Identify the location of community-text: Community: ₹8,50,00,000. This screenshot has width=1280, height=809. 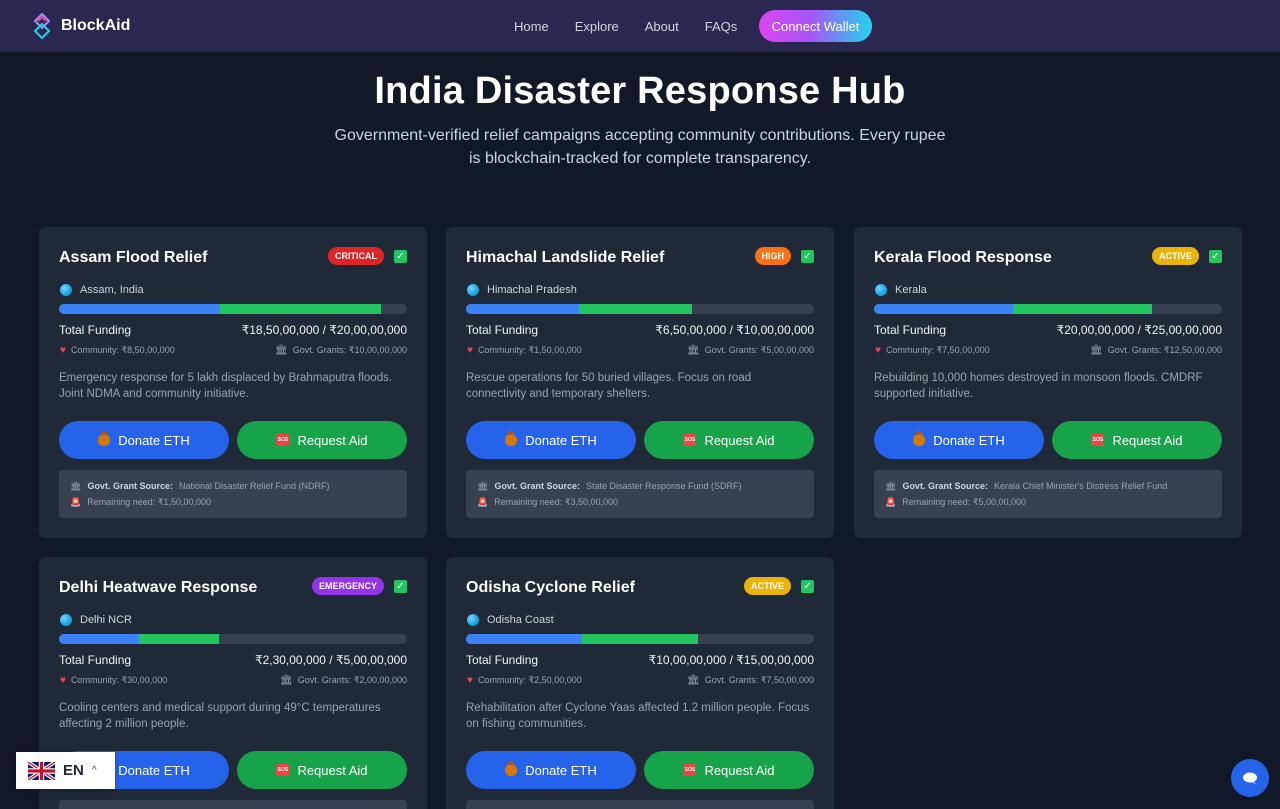
(122, 350).